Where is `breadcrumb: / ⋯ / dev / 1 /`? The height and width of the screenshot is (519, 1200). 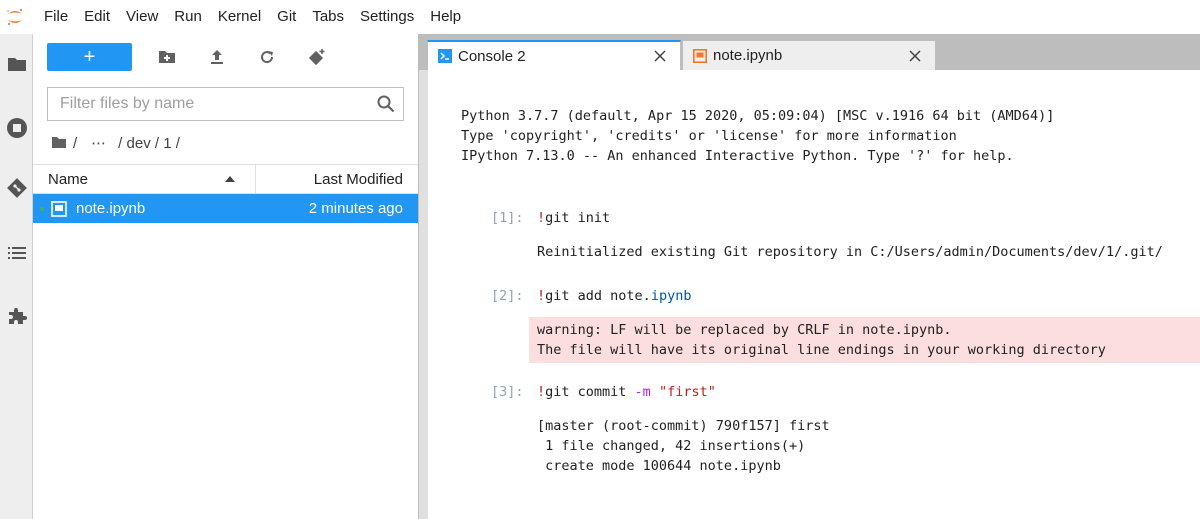 breadcrumb: / ⋯ / dev / 1 / is located at coordinates (118, 143).